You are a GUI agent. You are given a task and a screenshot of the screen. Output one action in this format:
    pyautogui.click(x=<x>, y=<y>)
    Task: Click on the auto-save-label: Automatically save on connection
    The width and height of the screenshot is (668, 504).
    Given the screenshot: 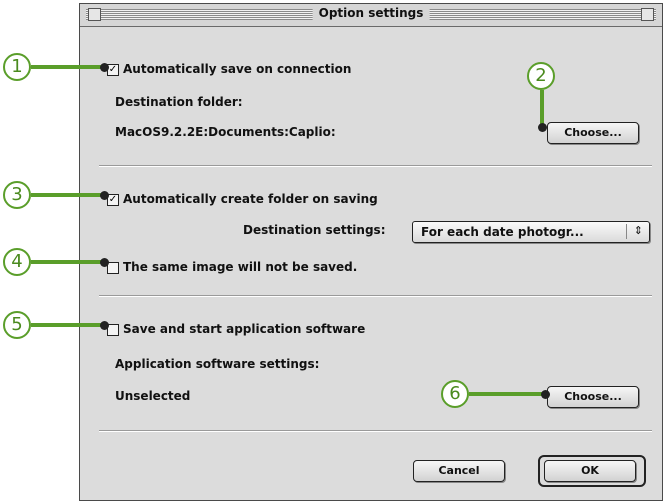 What is the action you would take?
    pyautogui.click(x=237, y=69)
    